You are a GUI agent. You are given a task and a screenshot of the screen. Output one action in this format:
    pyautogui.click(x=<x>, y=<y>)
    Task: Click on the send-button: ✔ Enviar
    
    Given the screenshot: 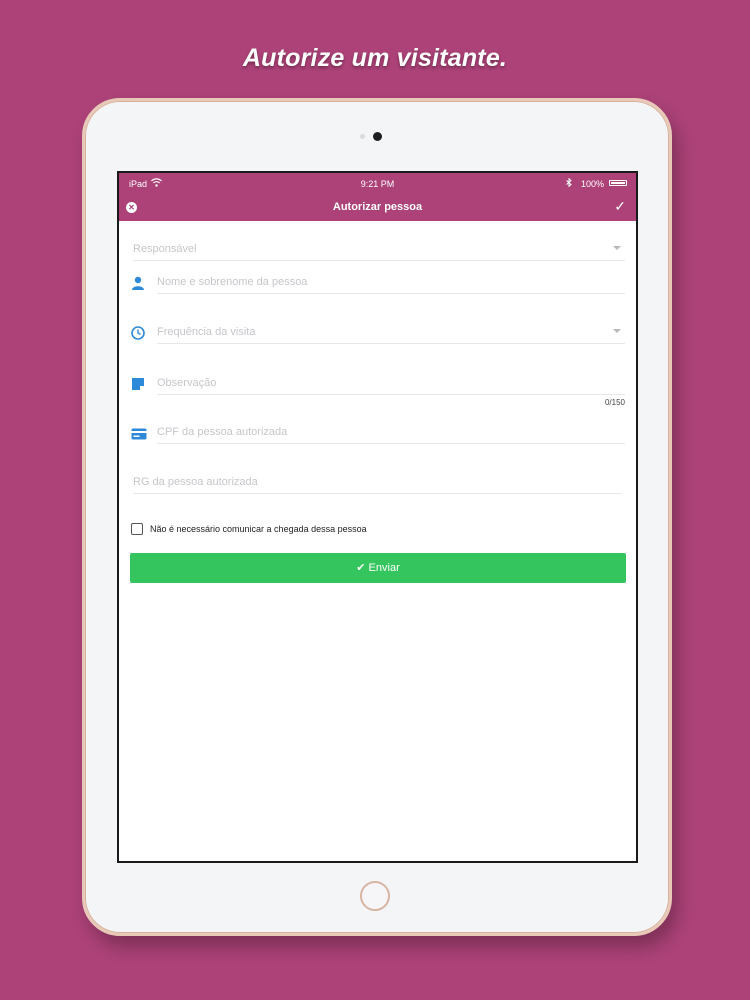 What is the action you would take?
    pyautogui.click(x=378, y=568)
    